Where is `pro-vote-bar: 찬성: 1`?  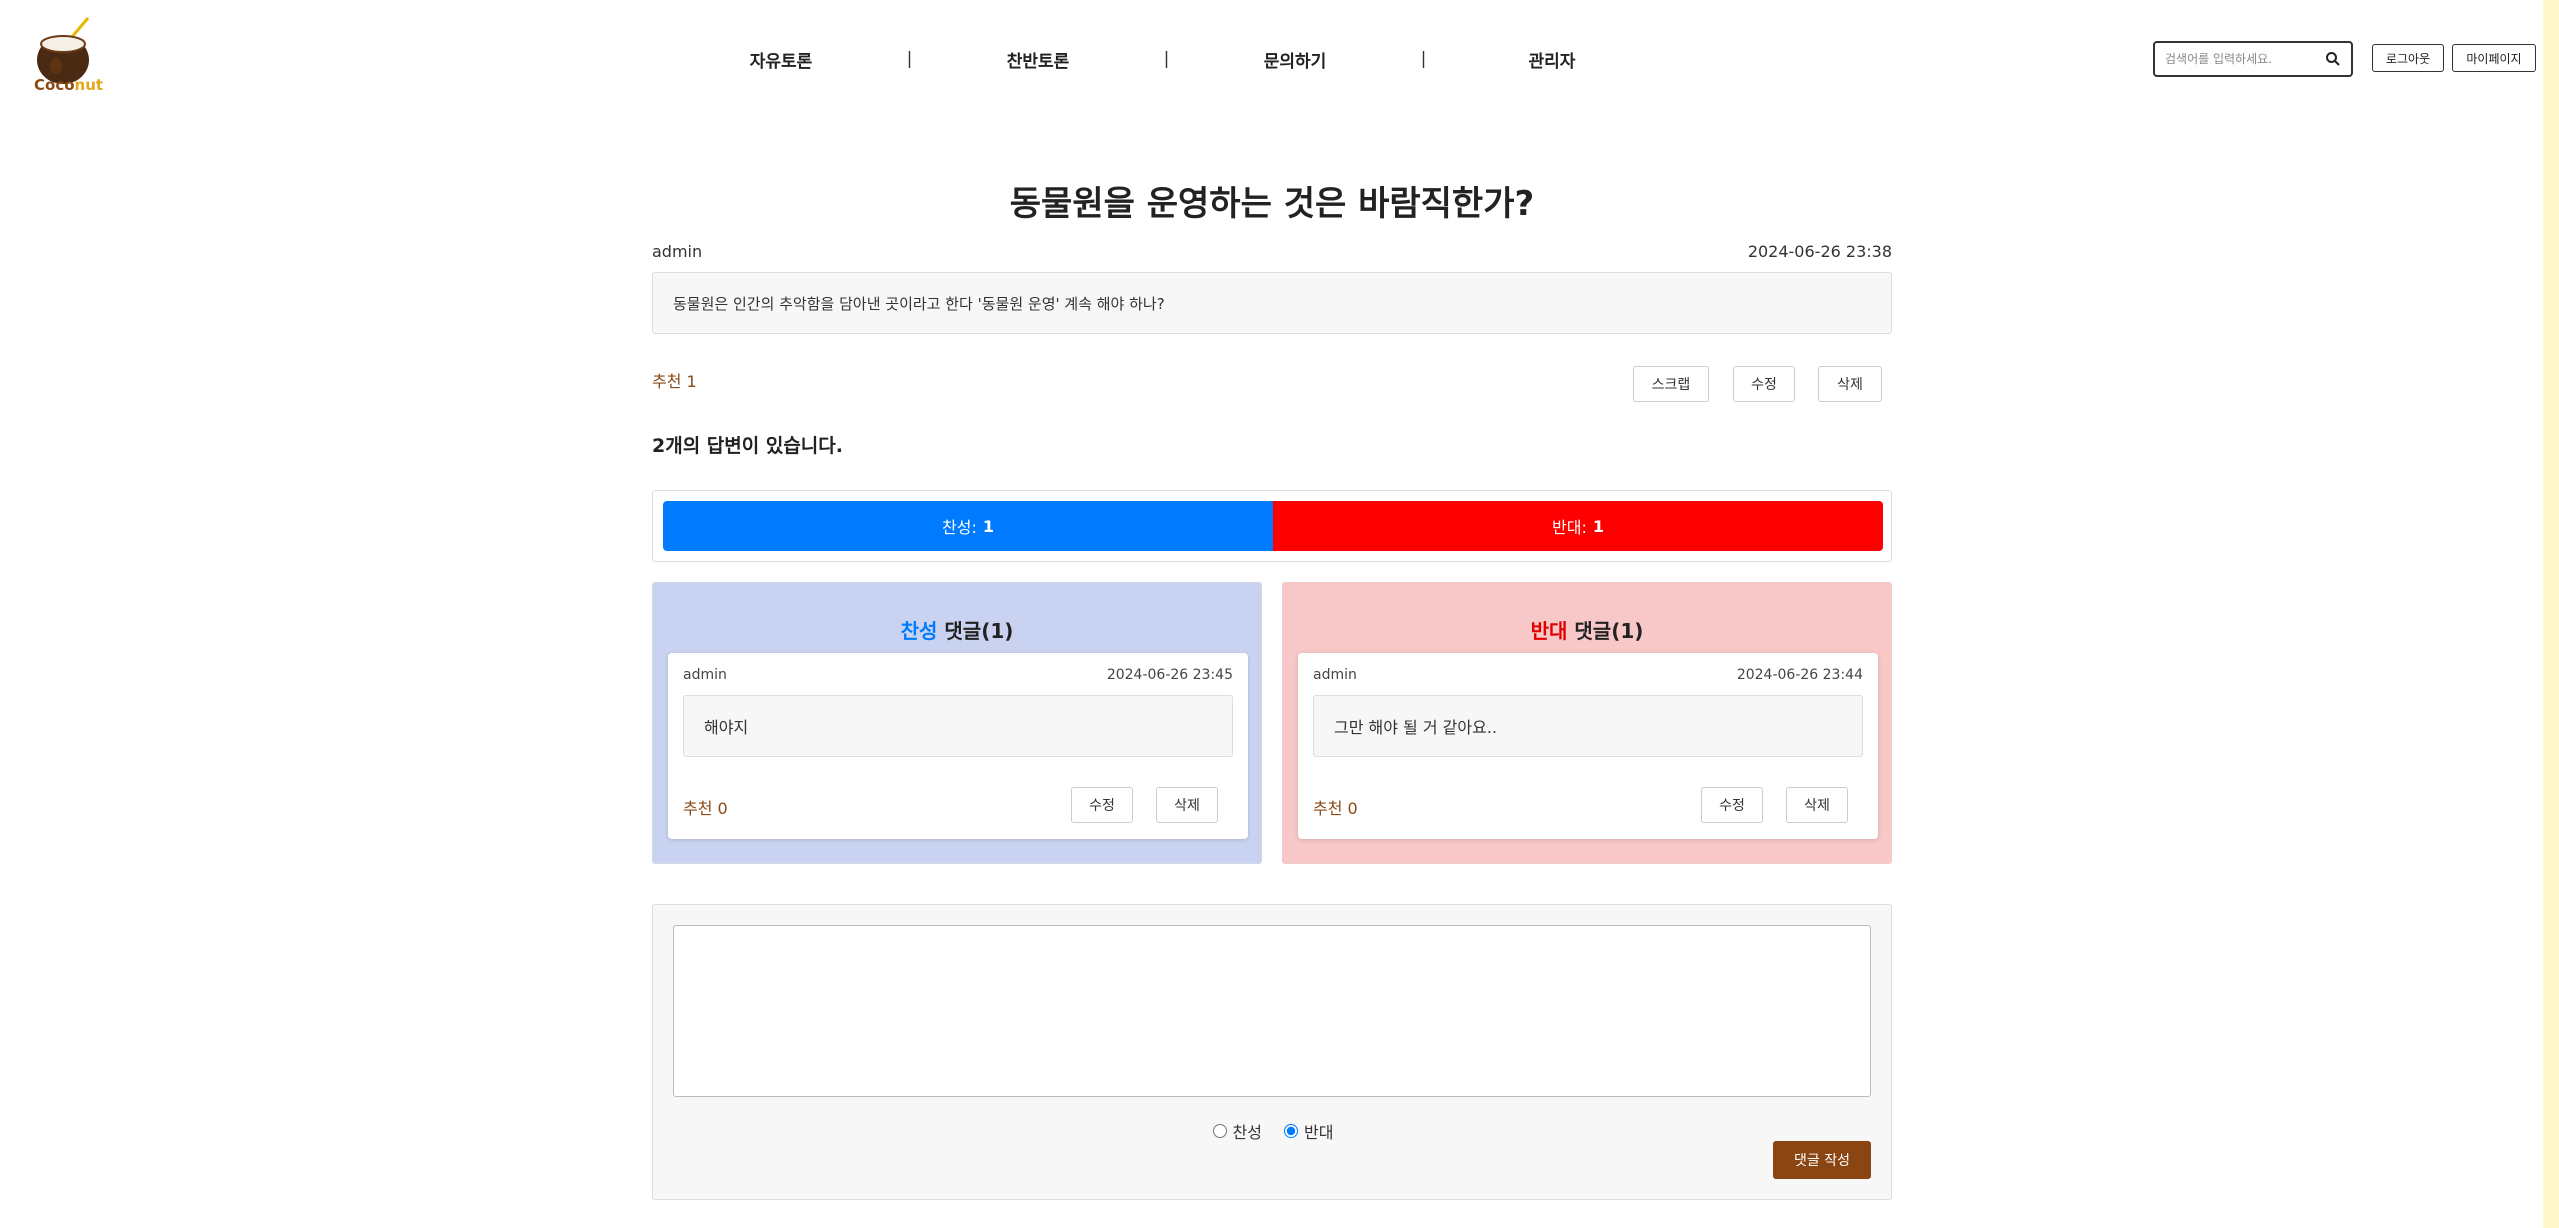
pro-vote-bar: 찬성: 1 is located at coordinates (968, 526).